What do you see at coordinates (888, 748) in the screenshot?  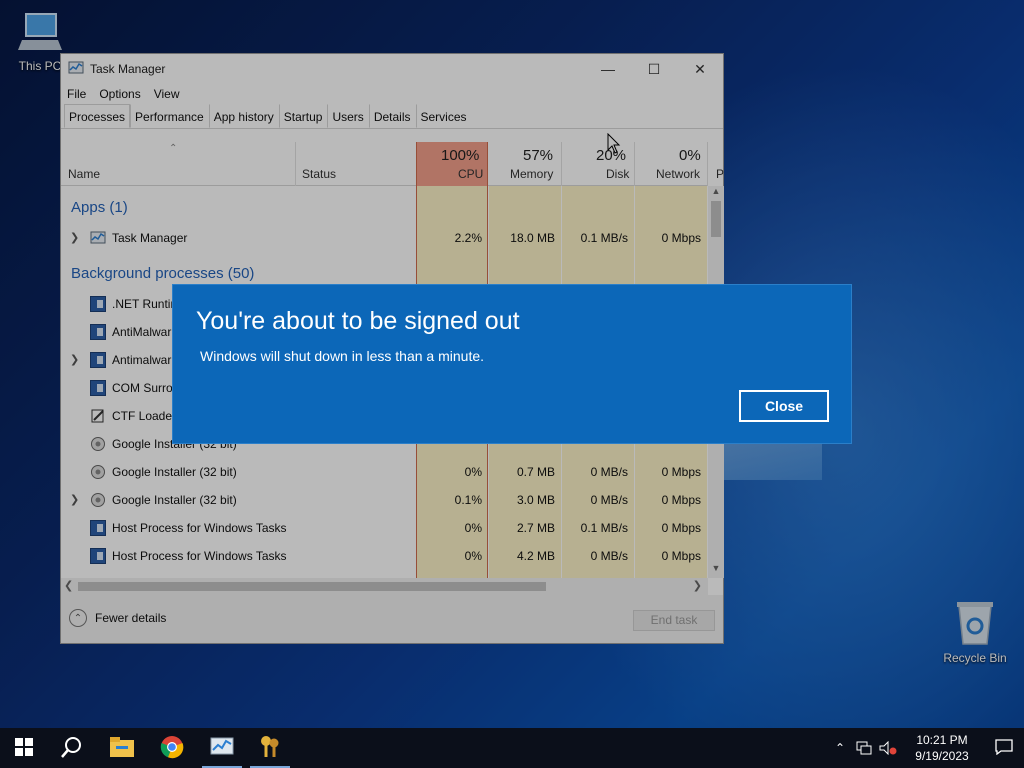 I see `volume-muted-icon` at bounding box center [888, 748].